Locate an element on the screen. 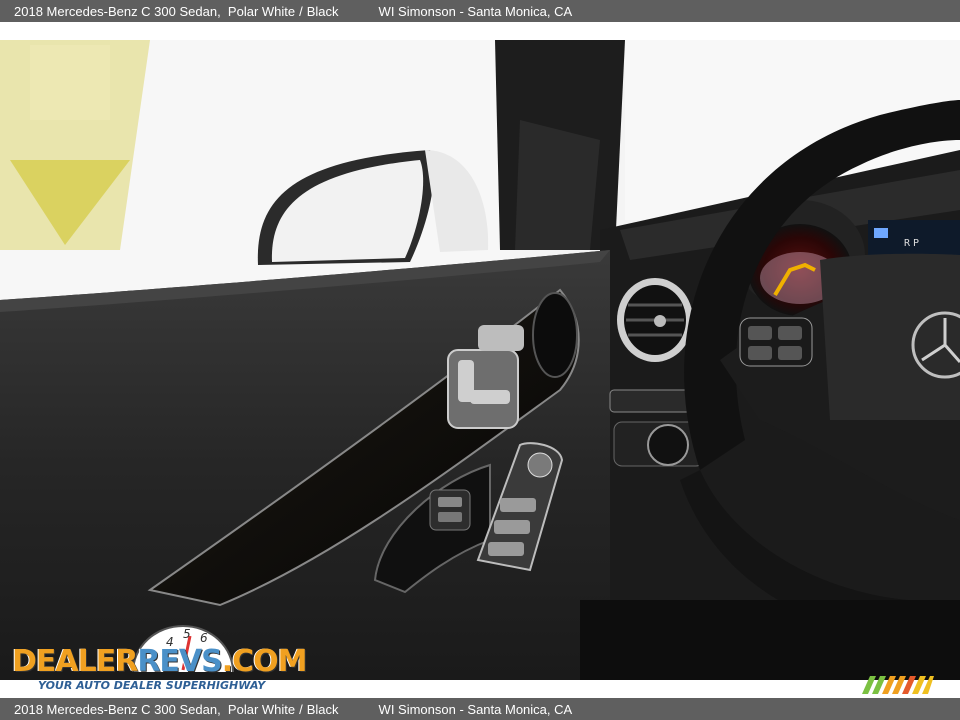 This screenshot has width=960, height=720. vehicle-title: 2018 Mercedes-Benz C 300 Sedan, is located at coordinates (117, 11).